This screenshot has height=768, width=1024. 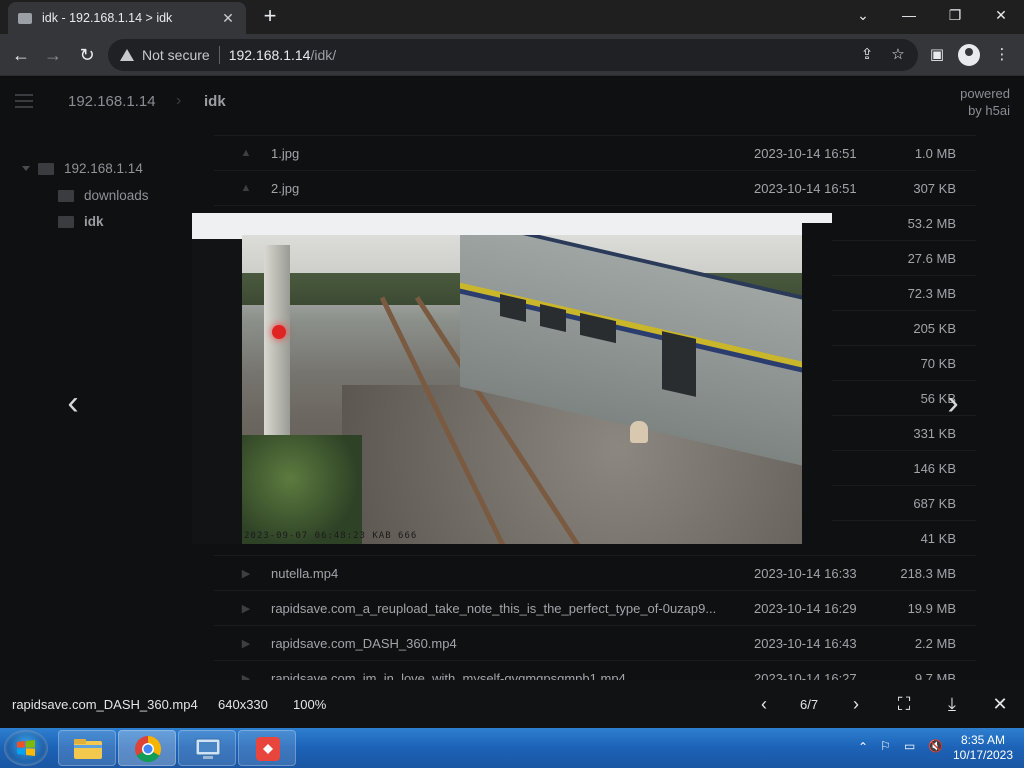 What do you see at coordinates (931, 223) in the screenshot?
I see `file-size: 53.2 MB` at bounding box center [931, 223].